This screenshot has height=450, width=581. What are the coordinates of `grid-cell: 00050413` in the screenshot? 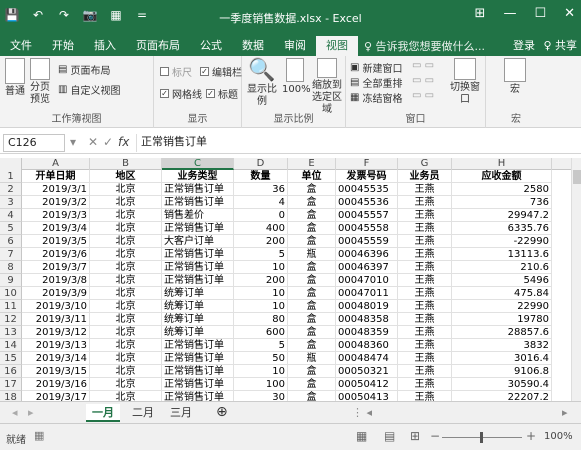 It's located at (367, 396).